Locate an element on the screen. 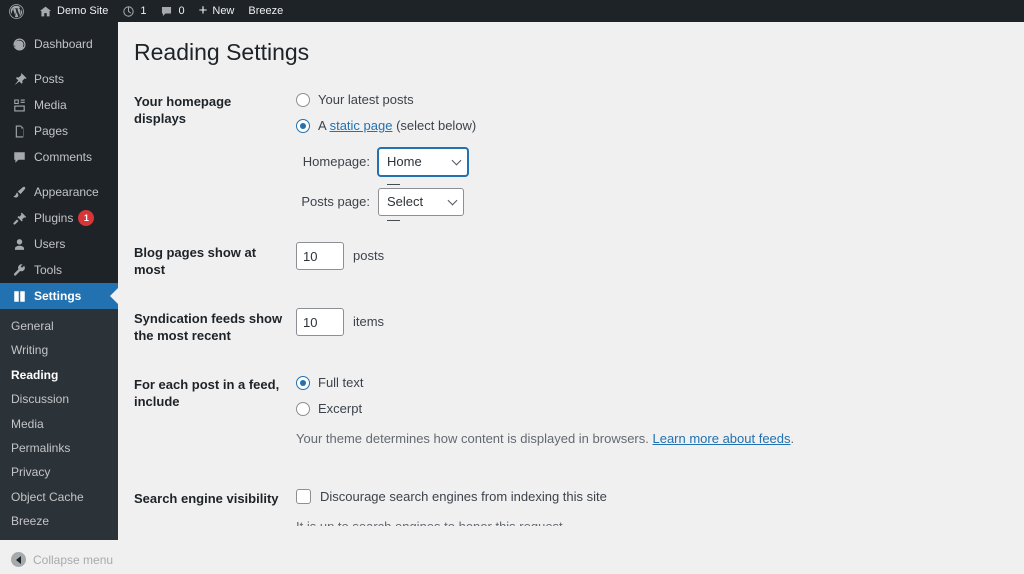  blog-pages-row: Blog pages show at most posts is located at coordinates (564, 262).